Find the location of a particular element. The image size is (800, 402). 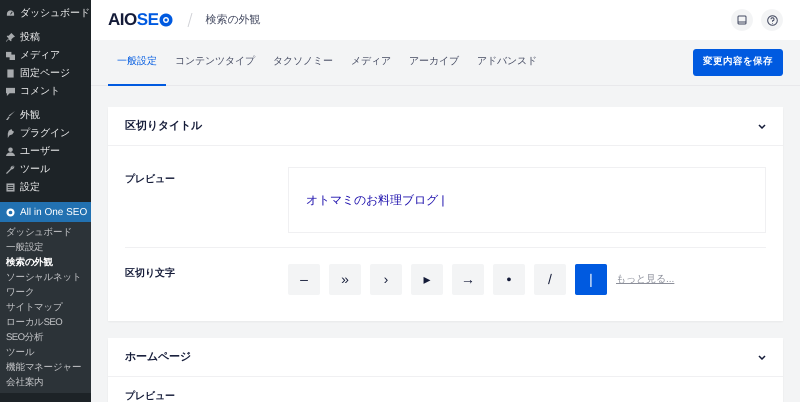

settings-icon is located at coordinates (10, 187).